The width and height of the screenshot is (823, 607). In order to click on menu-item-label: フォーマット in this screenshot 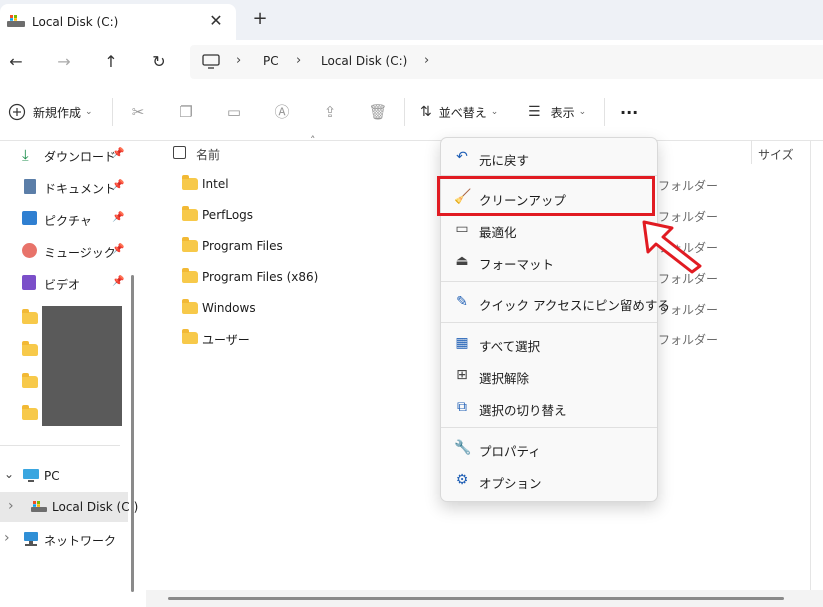, I will do `click(516, 263)`.